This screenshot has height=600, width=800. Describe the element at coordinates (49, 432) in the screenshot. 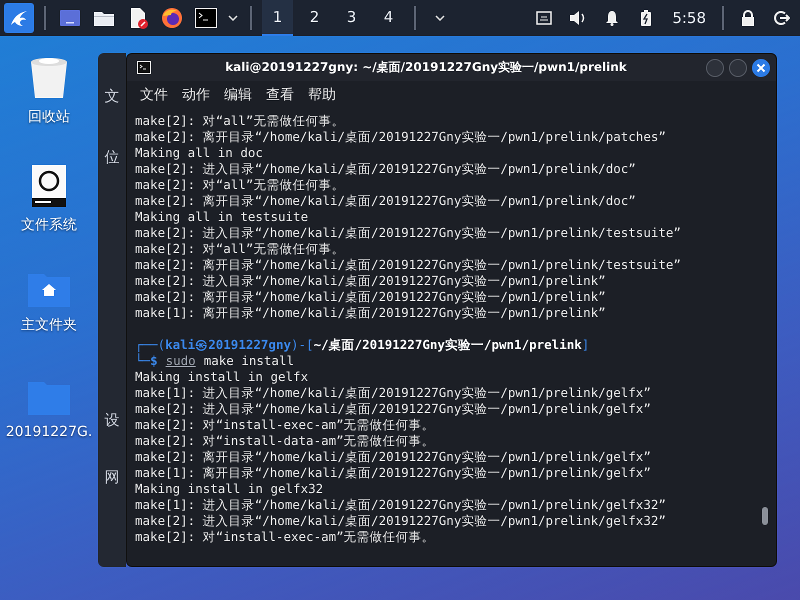

I see `desktop-icon-label: 20191227G.` at that location.